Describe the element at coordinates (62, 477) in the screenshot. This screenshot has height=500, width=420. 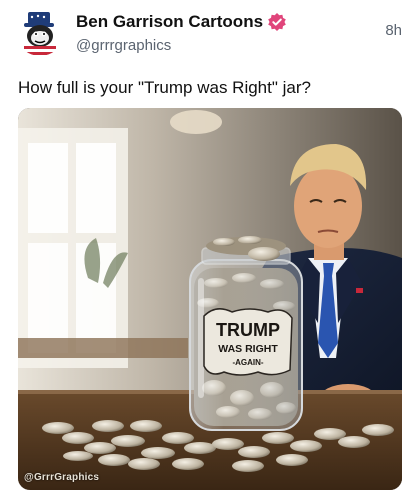
I see `image-watermark: @GrrrGraphics` at that location.